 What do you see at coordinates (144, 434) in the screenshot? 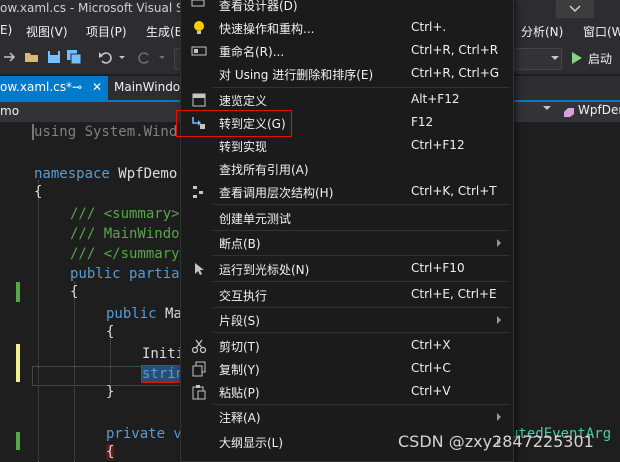
I see `code-line: private v` at bounding box center [144, 434].